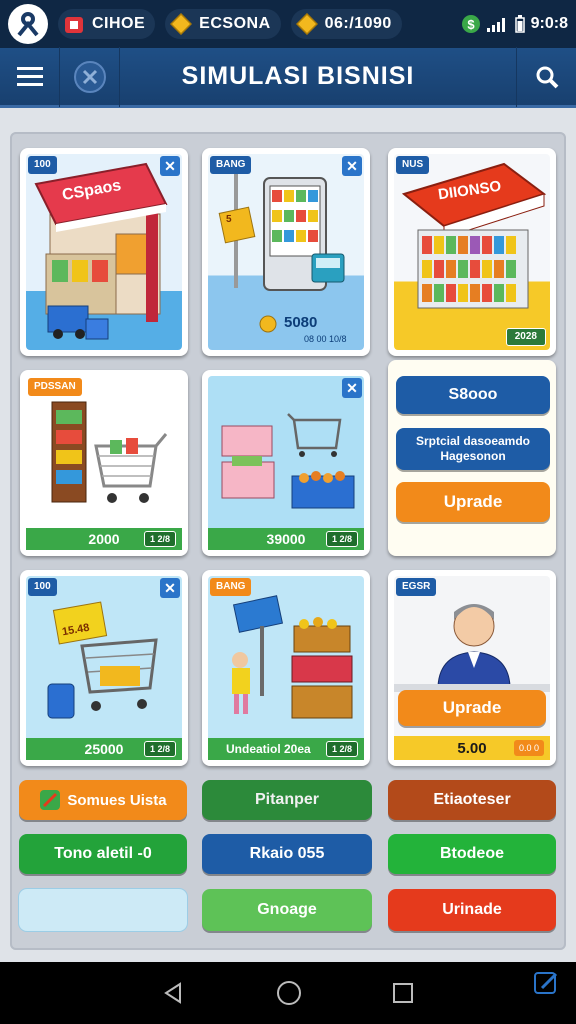 This screenshot has height=1024, width=576. What do you see at coordinates (473, 456) in the screenshot?
I see `side-button-2-line2: Hagesonon` at bounding box center [473, 456].